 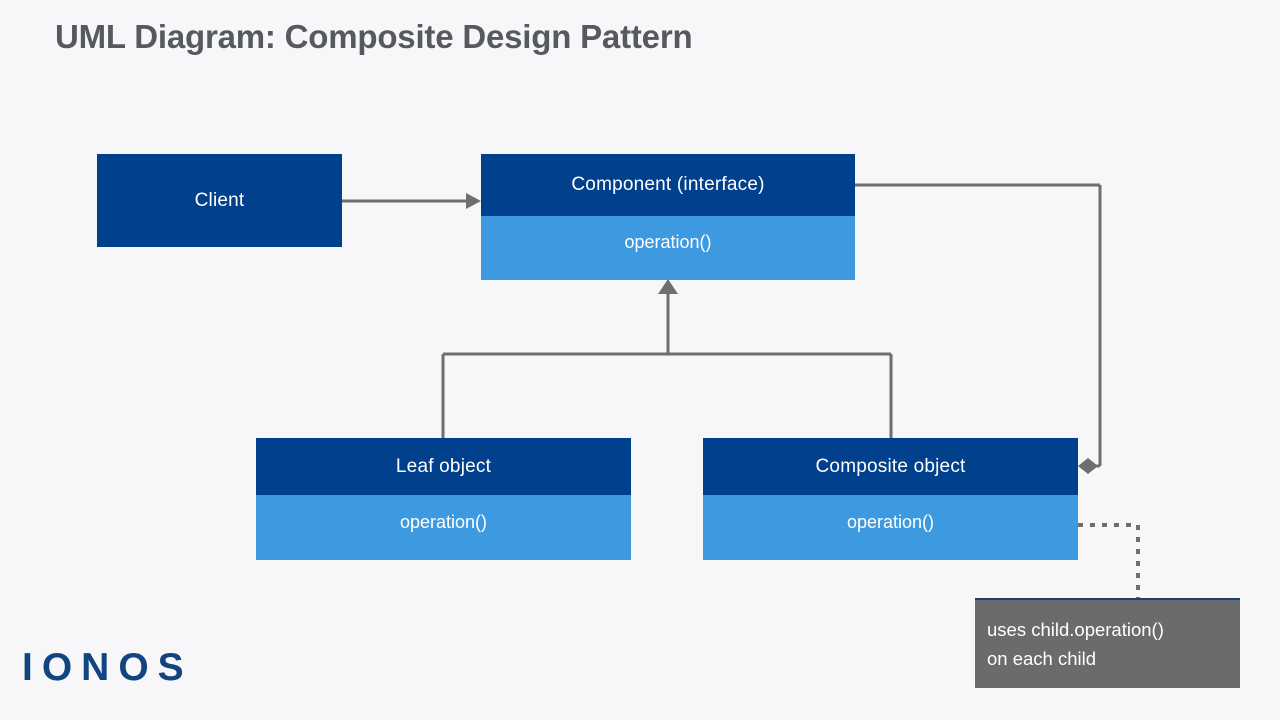 What do you see at coordinates (1075, 629) in the screenshot?
I see `uml-note-line-1: uses child.operation()` at bounding box center [1075, 629].